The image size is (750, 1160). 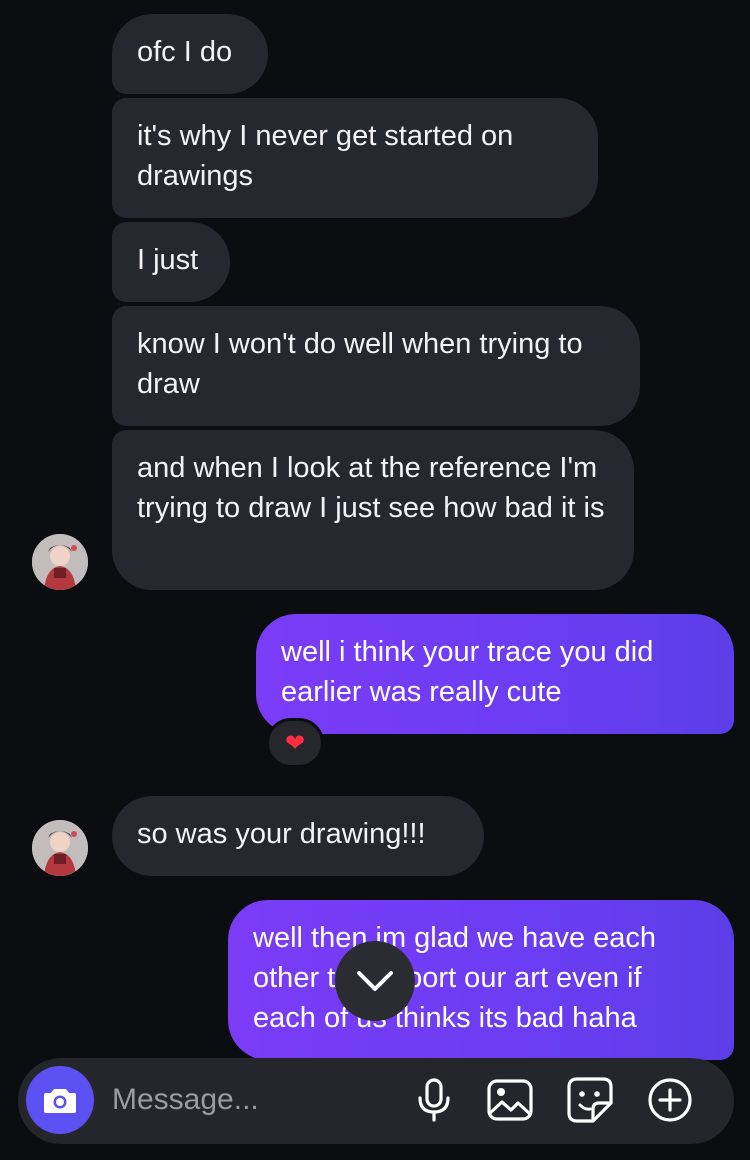 I want to click on message-incoming: ofc I do, so click(x=190, y=54).